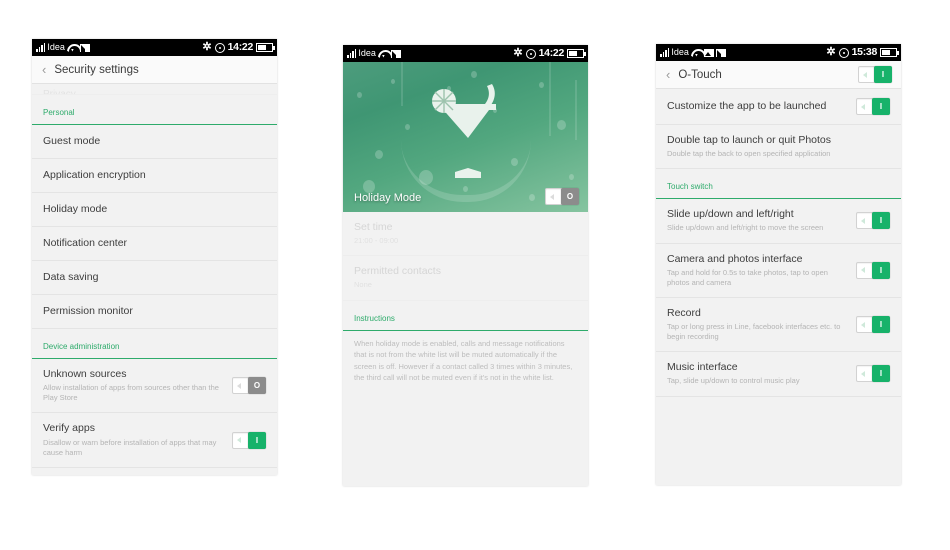  I want to click on row-title: Slide up/down and left/right, so click(730, 214).